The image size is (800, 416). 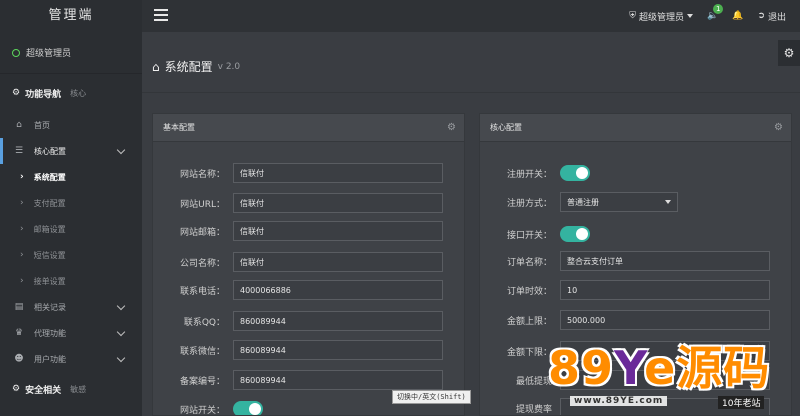 What do you see at coordinates (338, 380) in the screenshot?
I see `icp-input: 860089944` at bounding box center [338, 380].